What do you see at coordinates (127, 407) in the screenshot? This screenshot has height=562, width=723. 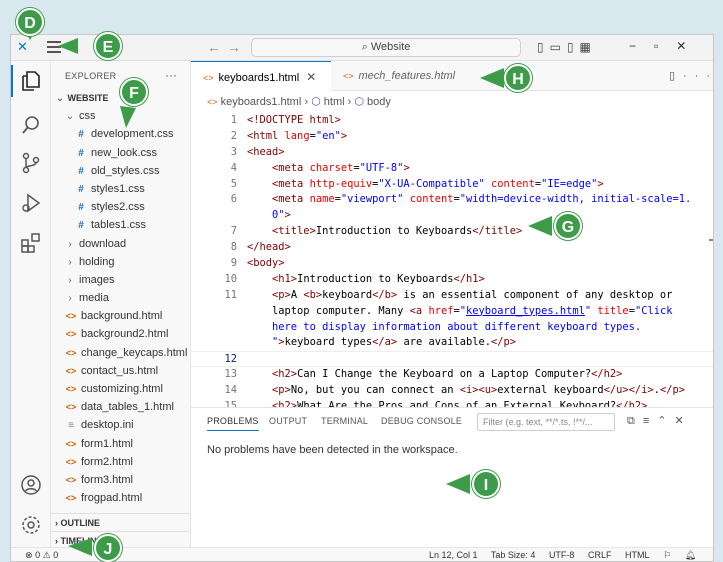 I see `tree-item-label: data_tables_1.html` at bounding box center [127, 407].